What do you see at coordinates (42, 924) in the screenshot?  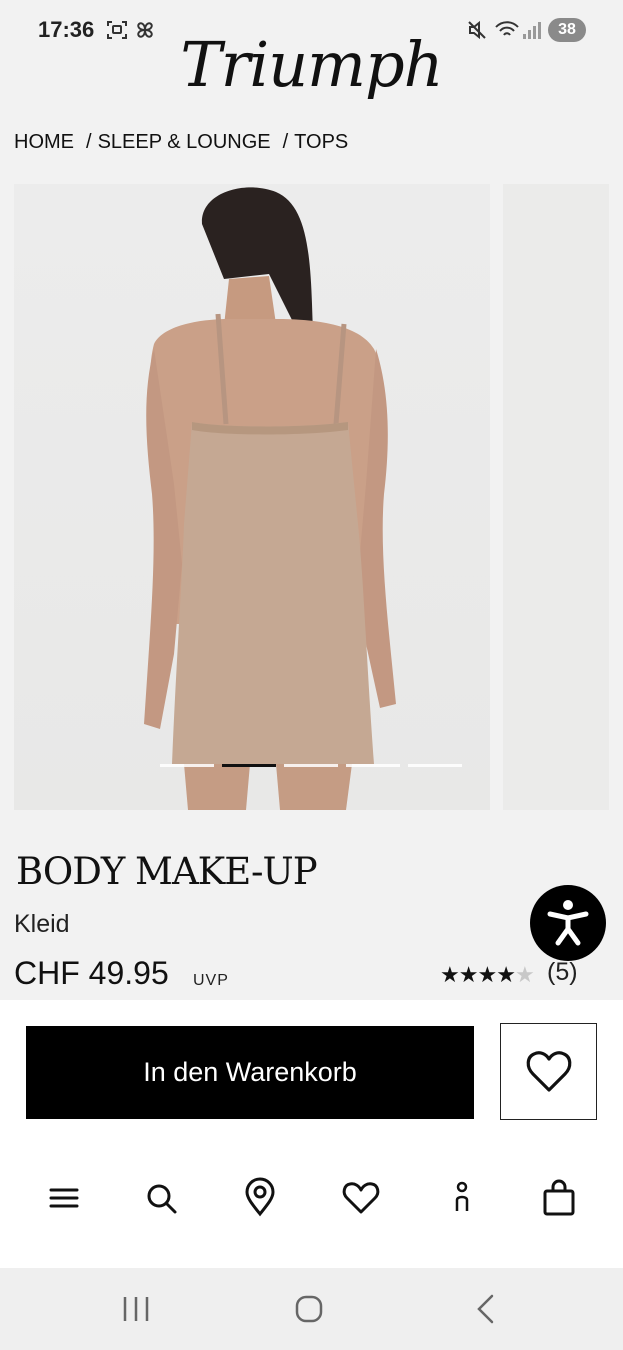 I see `product-type: Kleid` at bounding box center [42, 924].